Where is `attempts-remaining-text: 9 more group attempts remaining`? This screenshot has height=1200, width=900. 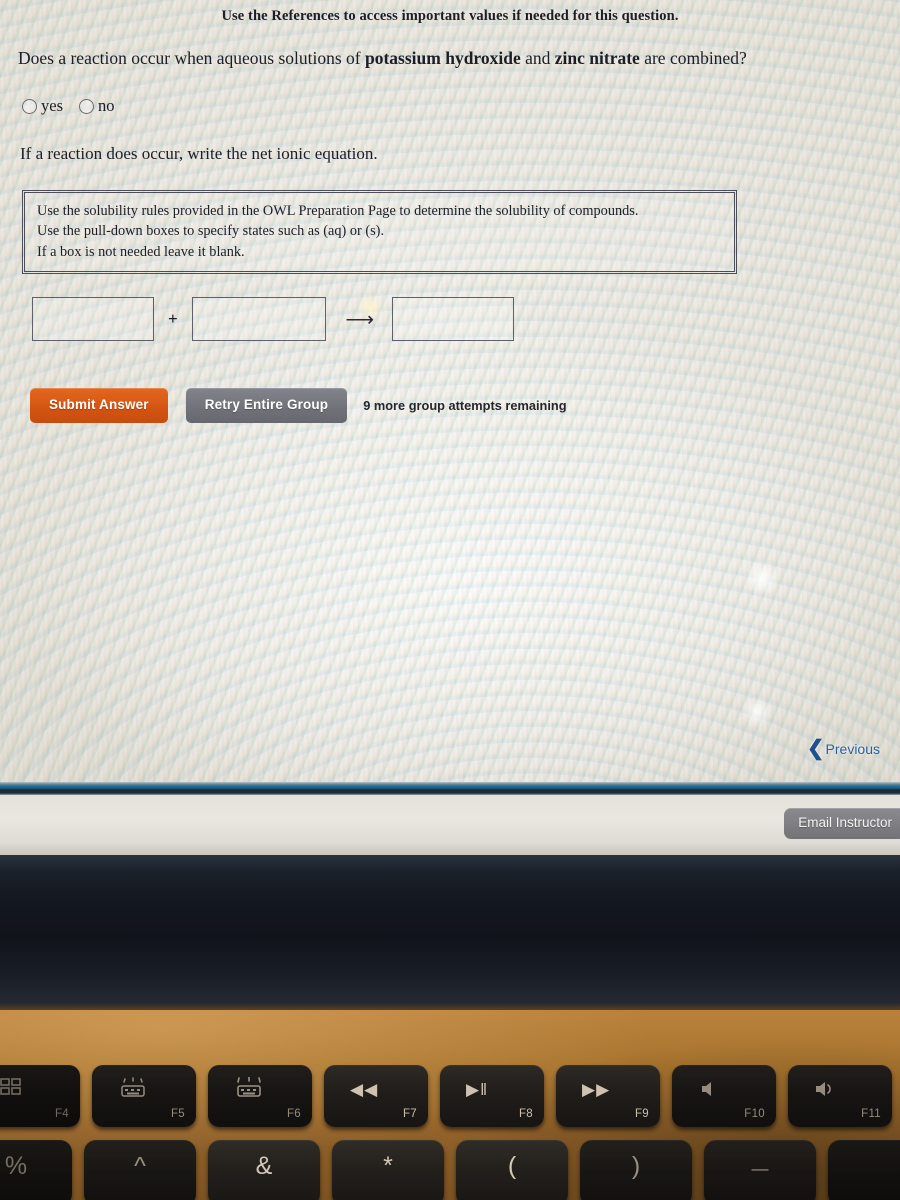
attempts-remaining-text: 9 more group attempts remaining is located at coordinates (465, 405).